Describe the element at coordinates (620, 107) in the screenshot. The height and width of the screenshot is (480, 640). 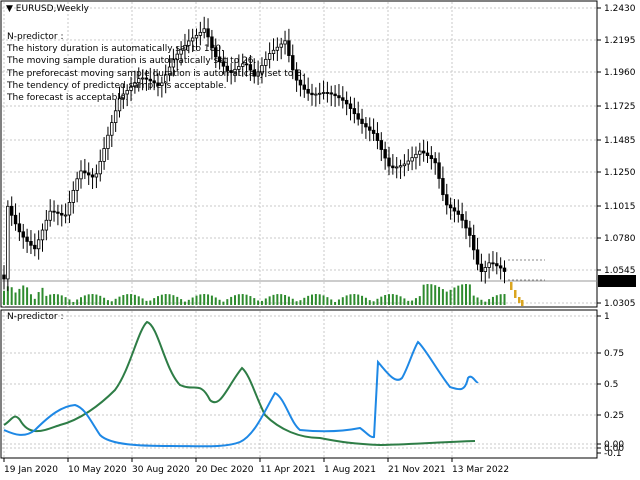
I see `price-tick-label: 1.1725` at that location.